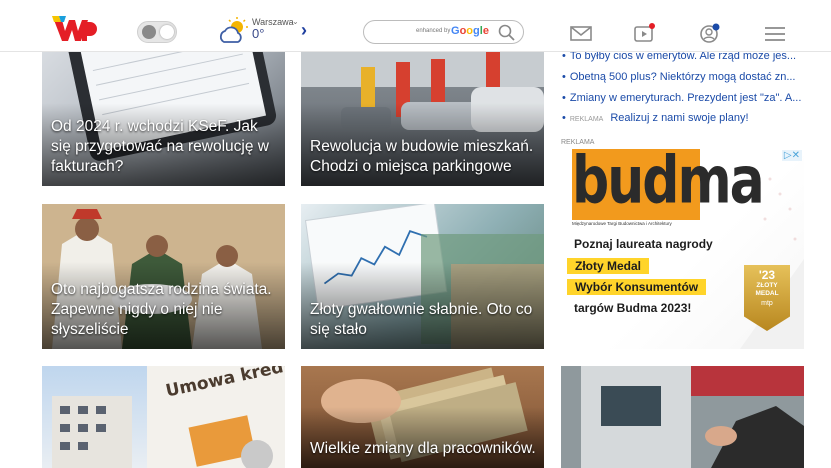  Describe the element at coordinates (163, 417) in the screenshot. I see `article-card: Umowa kredy` at that location.